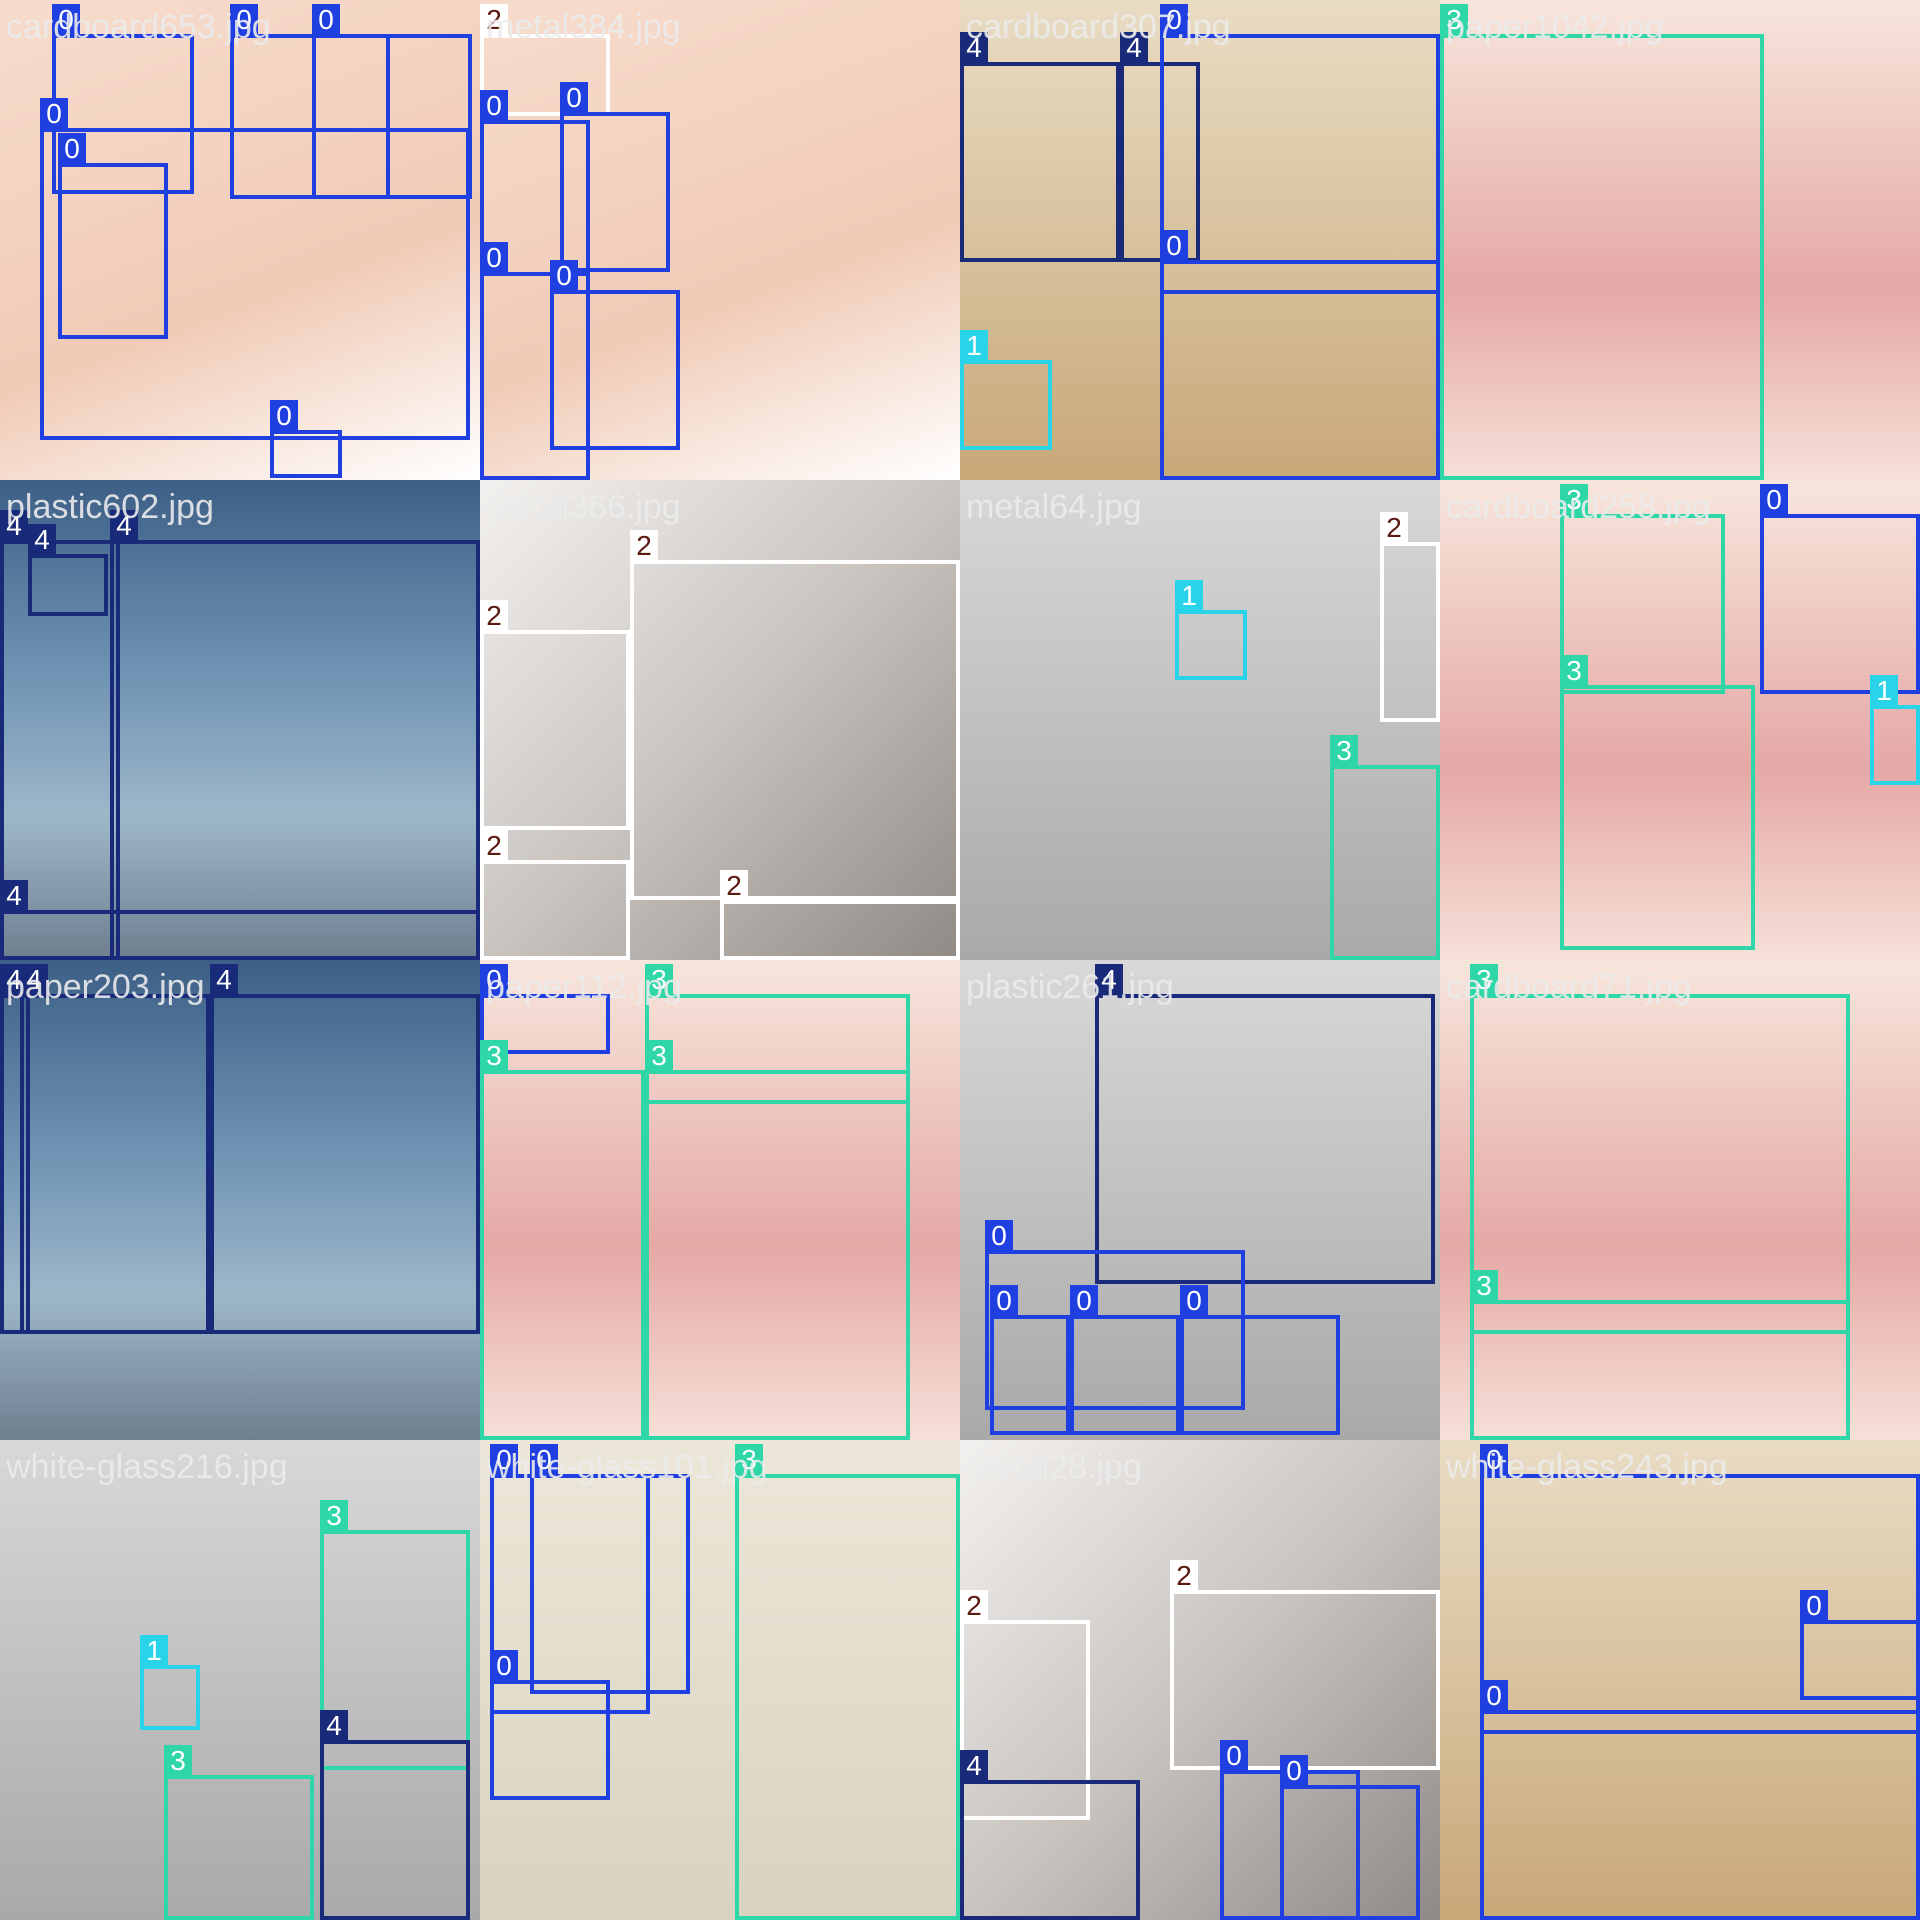 This screenshot has width=1920, height=1920. What do you see at coordinates (240, 1680) in the screenshot?
I see `mosaic-tile: white-glass216.jpg 1 3 3 4` at bounding box center [240, 1680].